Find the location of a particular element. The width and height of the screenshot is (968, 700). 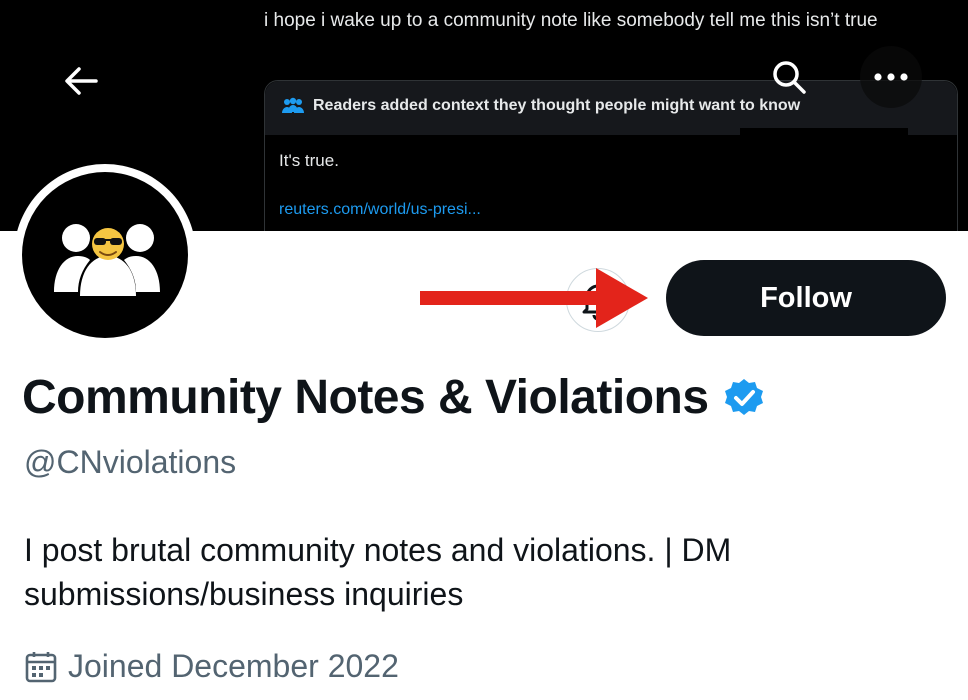

display-name-row: Community Notes & Violations is located at coordinates (393, 397).